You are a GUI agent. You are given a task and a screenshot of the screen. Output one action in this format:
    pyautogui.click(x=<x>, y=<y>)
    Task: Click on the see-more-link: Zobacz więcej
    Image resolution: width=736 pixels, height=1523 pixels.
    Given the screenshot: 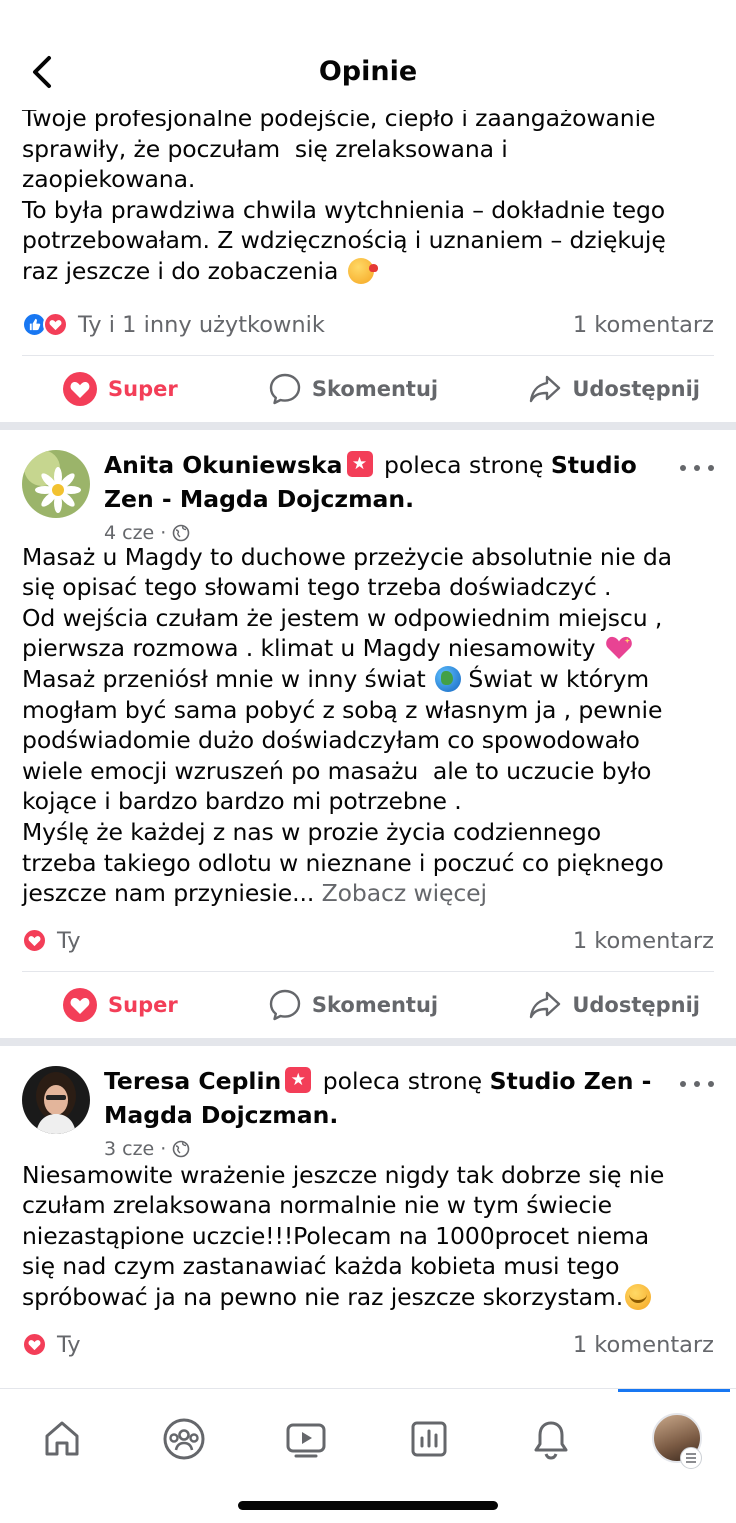 What is the action you would take?
    pyautogui.click(x=404, y=893)
    